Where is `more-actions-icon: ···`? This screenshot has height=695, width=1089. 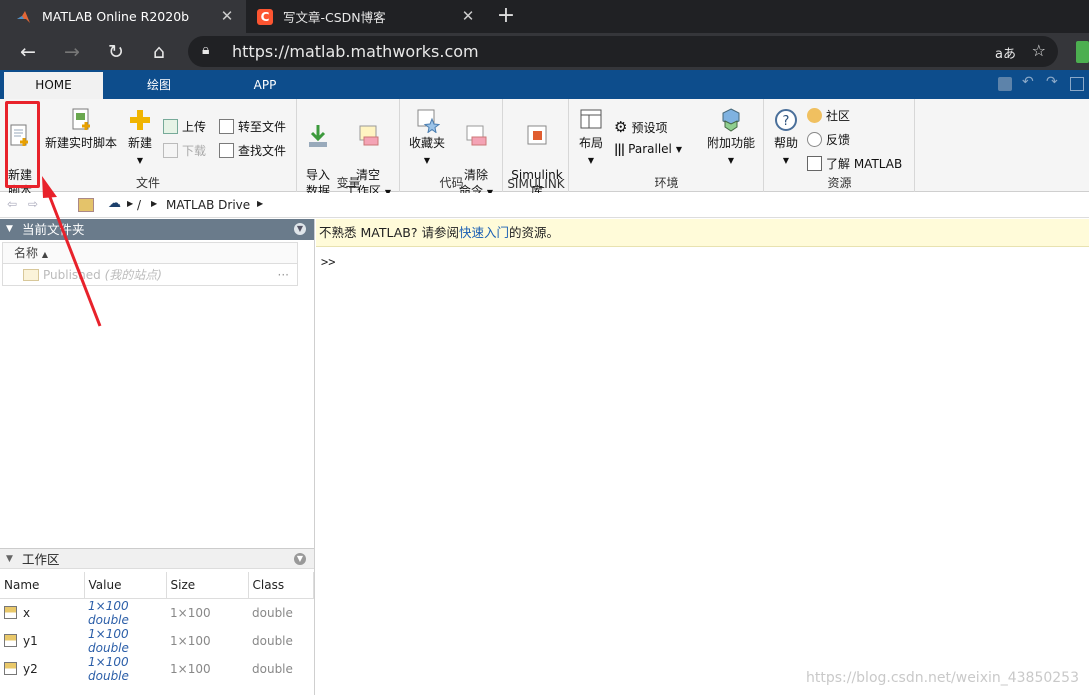
more-actions-icon: ··· is located at coordinates (283, 275).